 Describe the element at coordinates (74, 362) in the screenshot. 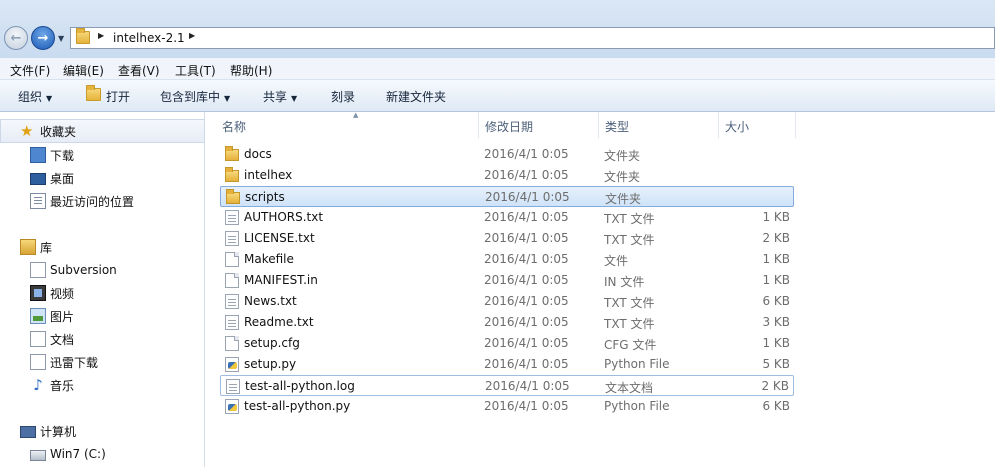

I see `nav-item-label: 迅雷下载` at that location.